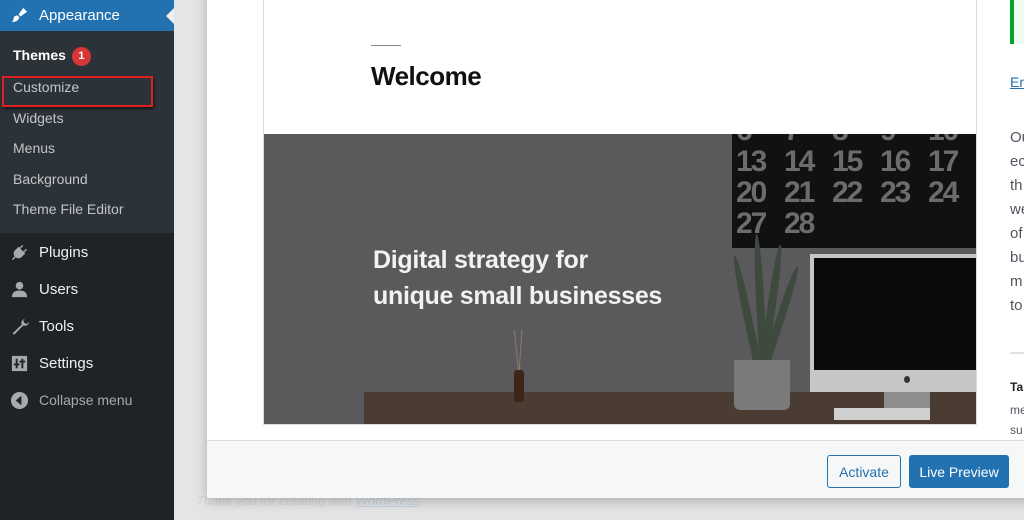 This screenshot has height=520, width=1024. I want to click on tag-line: me, so click(1017, 410).